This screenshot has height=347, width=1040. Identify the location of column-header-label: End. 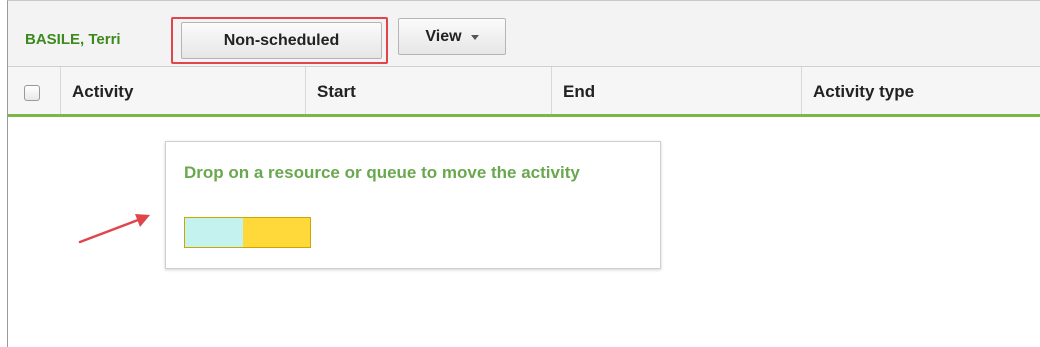
(579, 91).